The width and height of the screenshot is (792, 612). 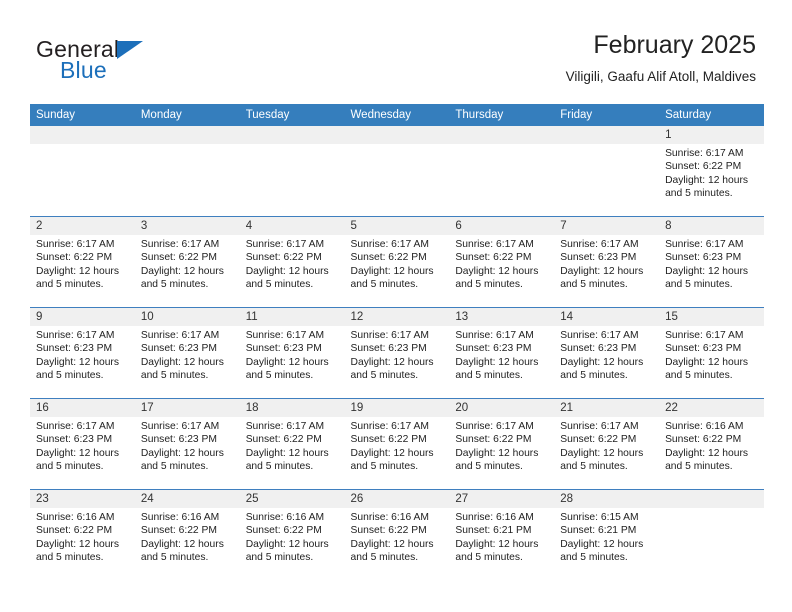 What do you see at coordinates (607, 115) in the screenshot?
I see `weekday-header-friday: Friday` at bounding box center [607, 115].